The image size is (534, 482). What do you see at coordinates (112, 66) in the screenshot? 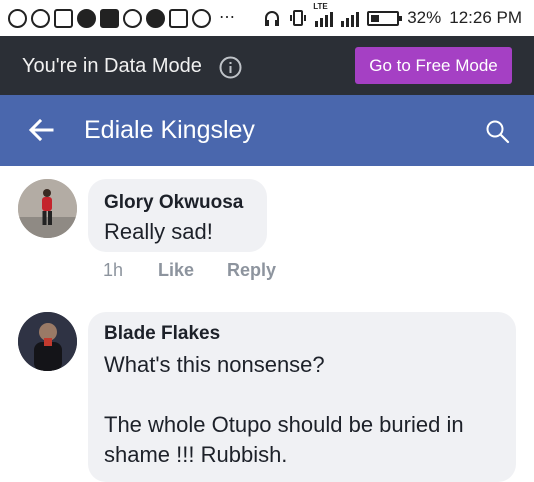
I see `data-mode-text: You're in Data Mode` at bounding box center [112, 66].